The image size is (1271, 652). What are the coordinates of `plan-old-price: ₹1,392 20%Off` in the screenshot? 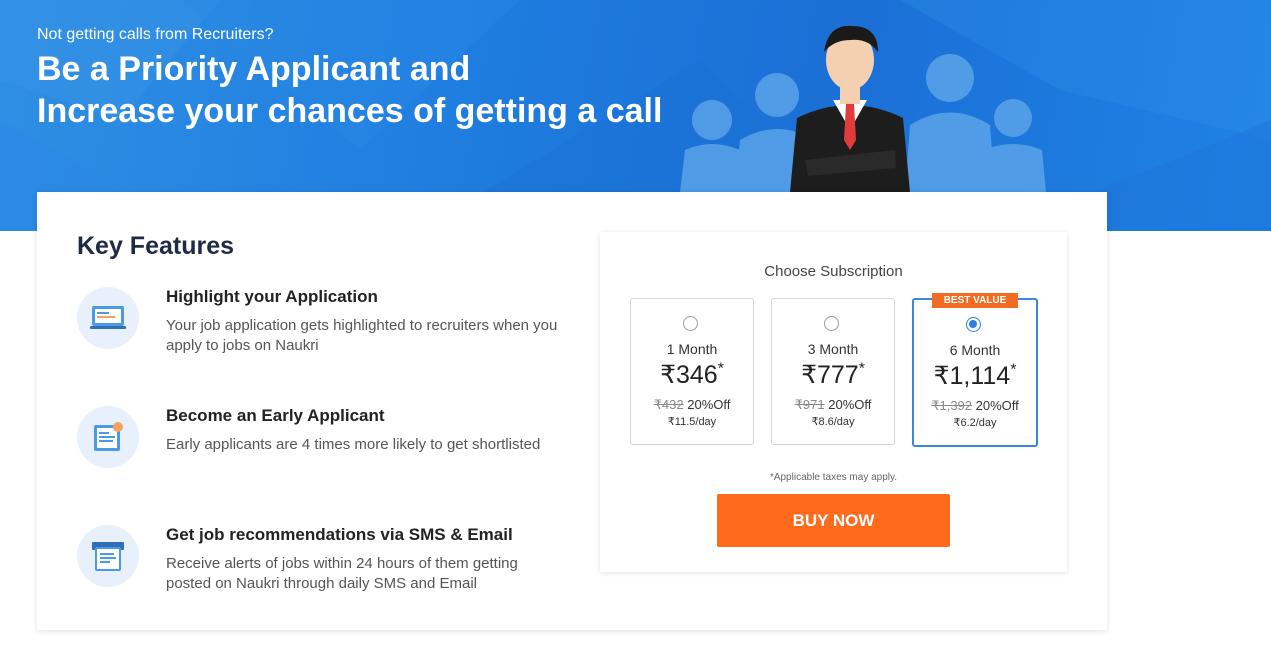 It's located at (975, 405).